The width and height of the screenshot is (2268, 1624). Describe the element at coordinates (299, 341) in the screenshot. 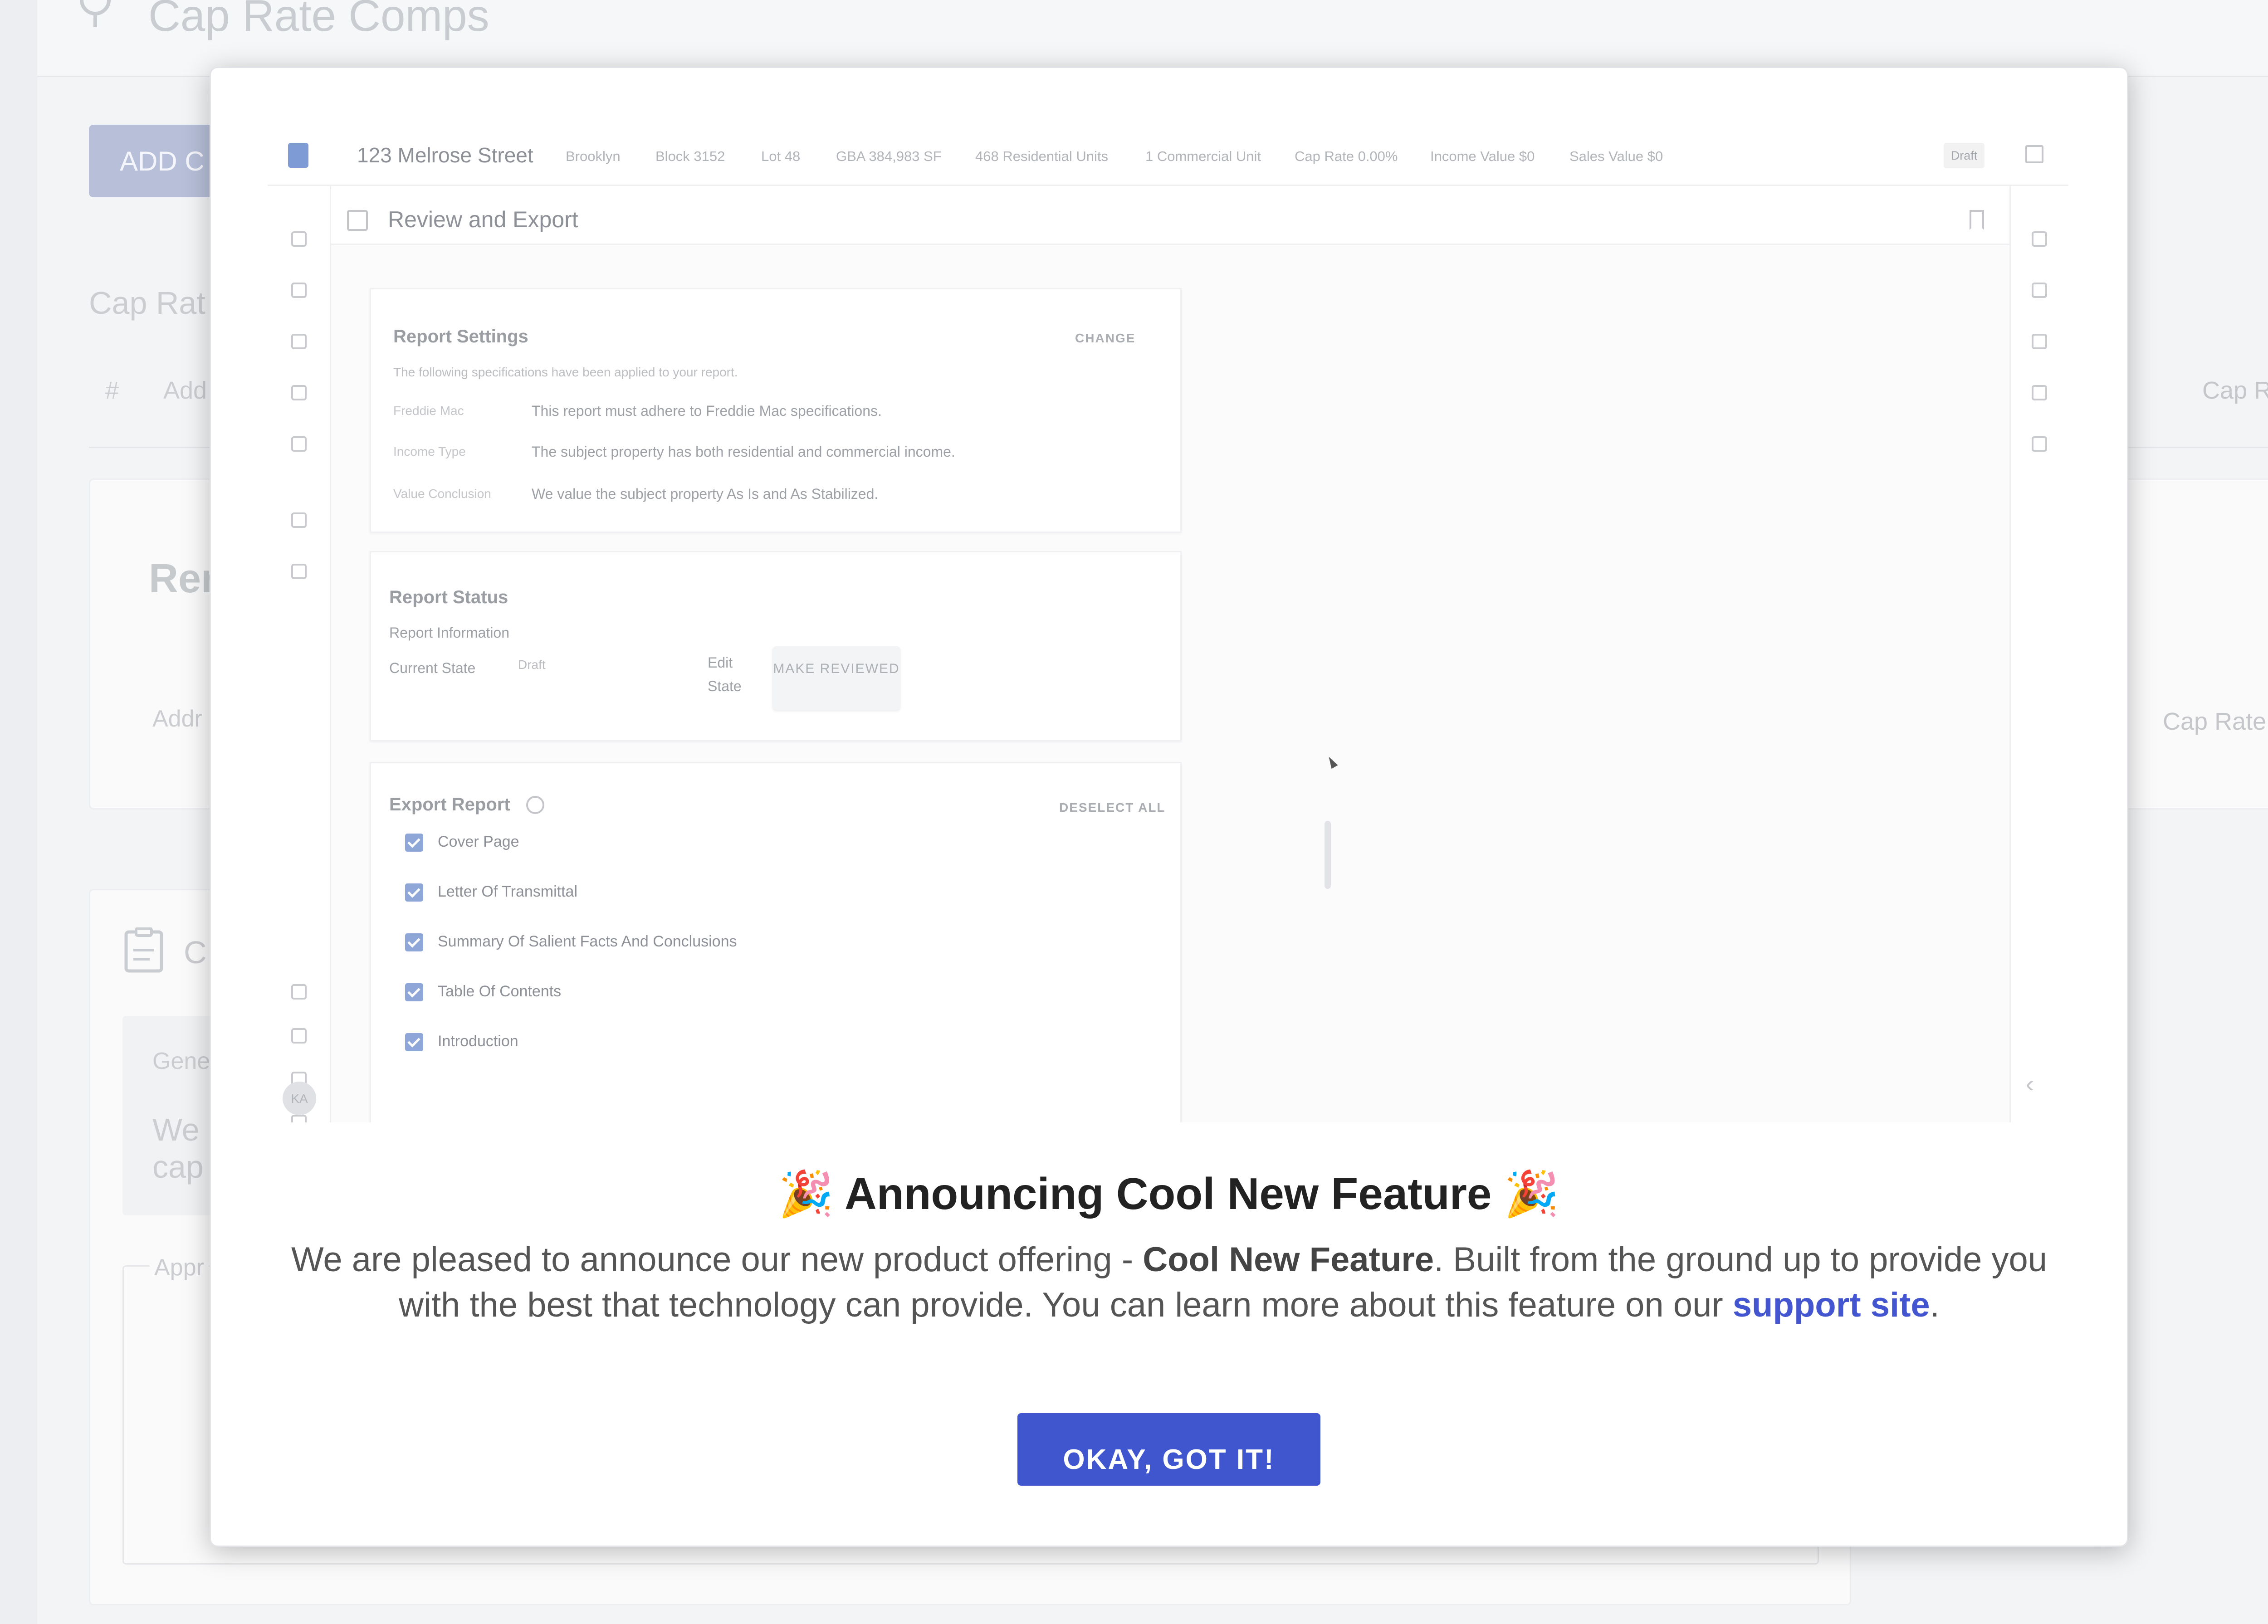

I see `dollar-icon` at that location.